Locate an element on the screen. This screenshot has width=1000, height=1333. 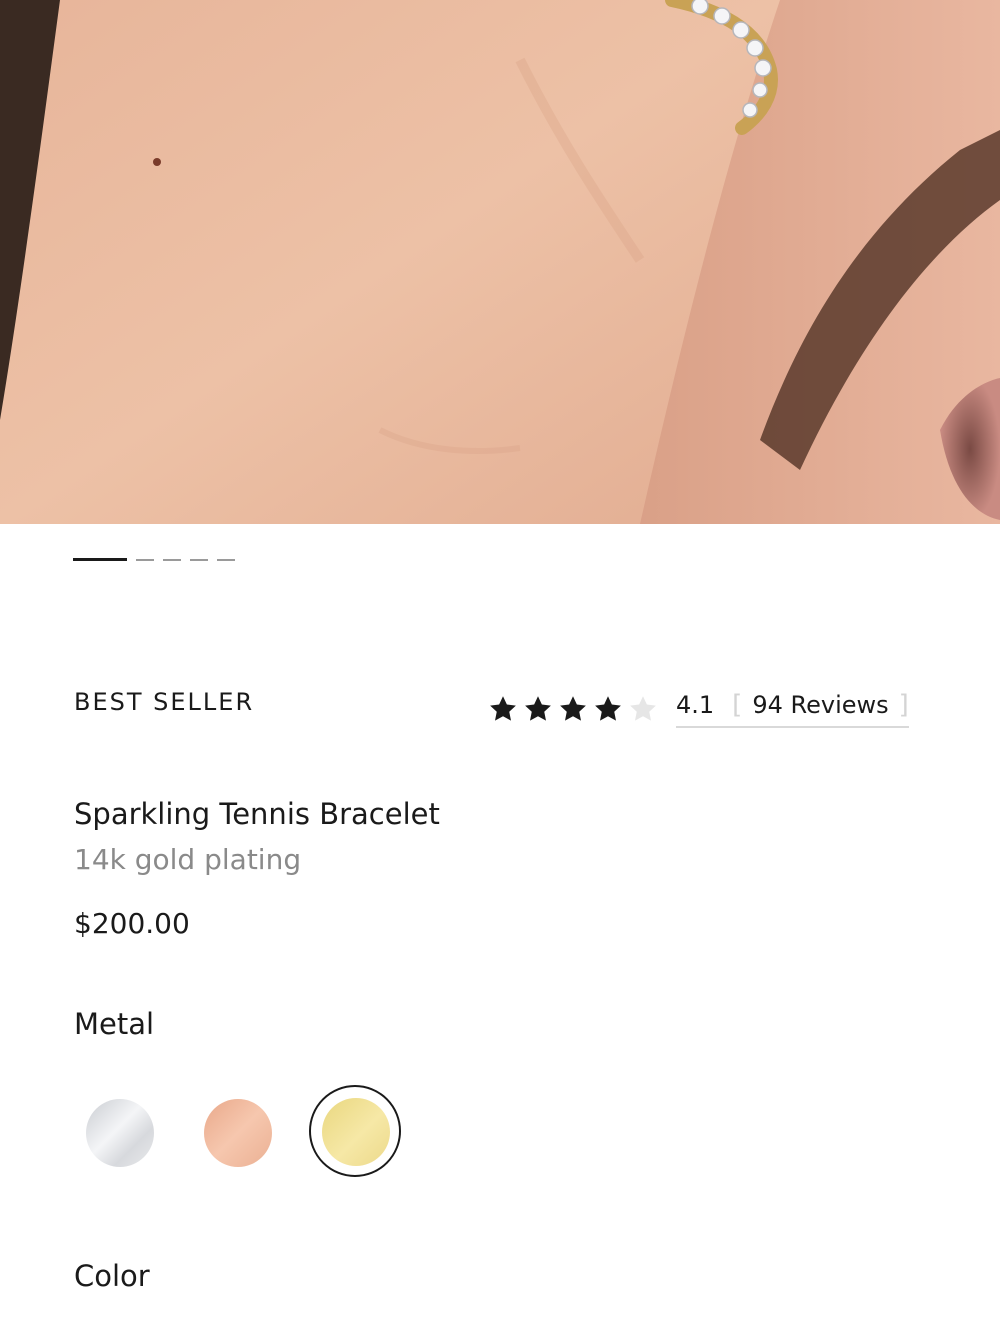
metal-swatch-rose-gold is located at coordinates (238, 1133).